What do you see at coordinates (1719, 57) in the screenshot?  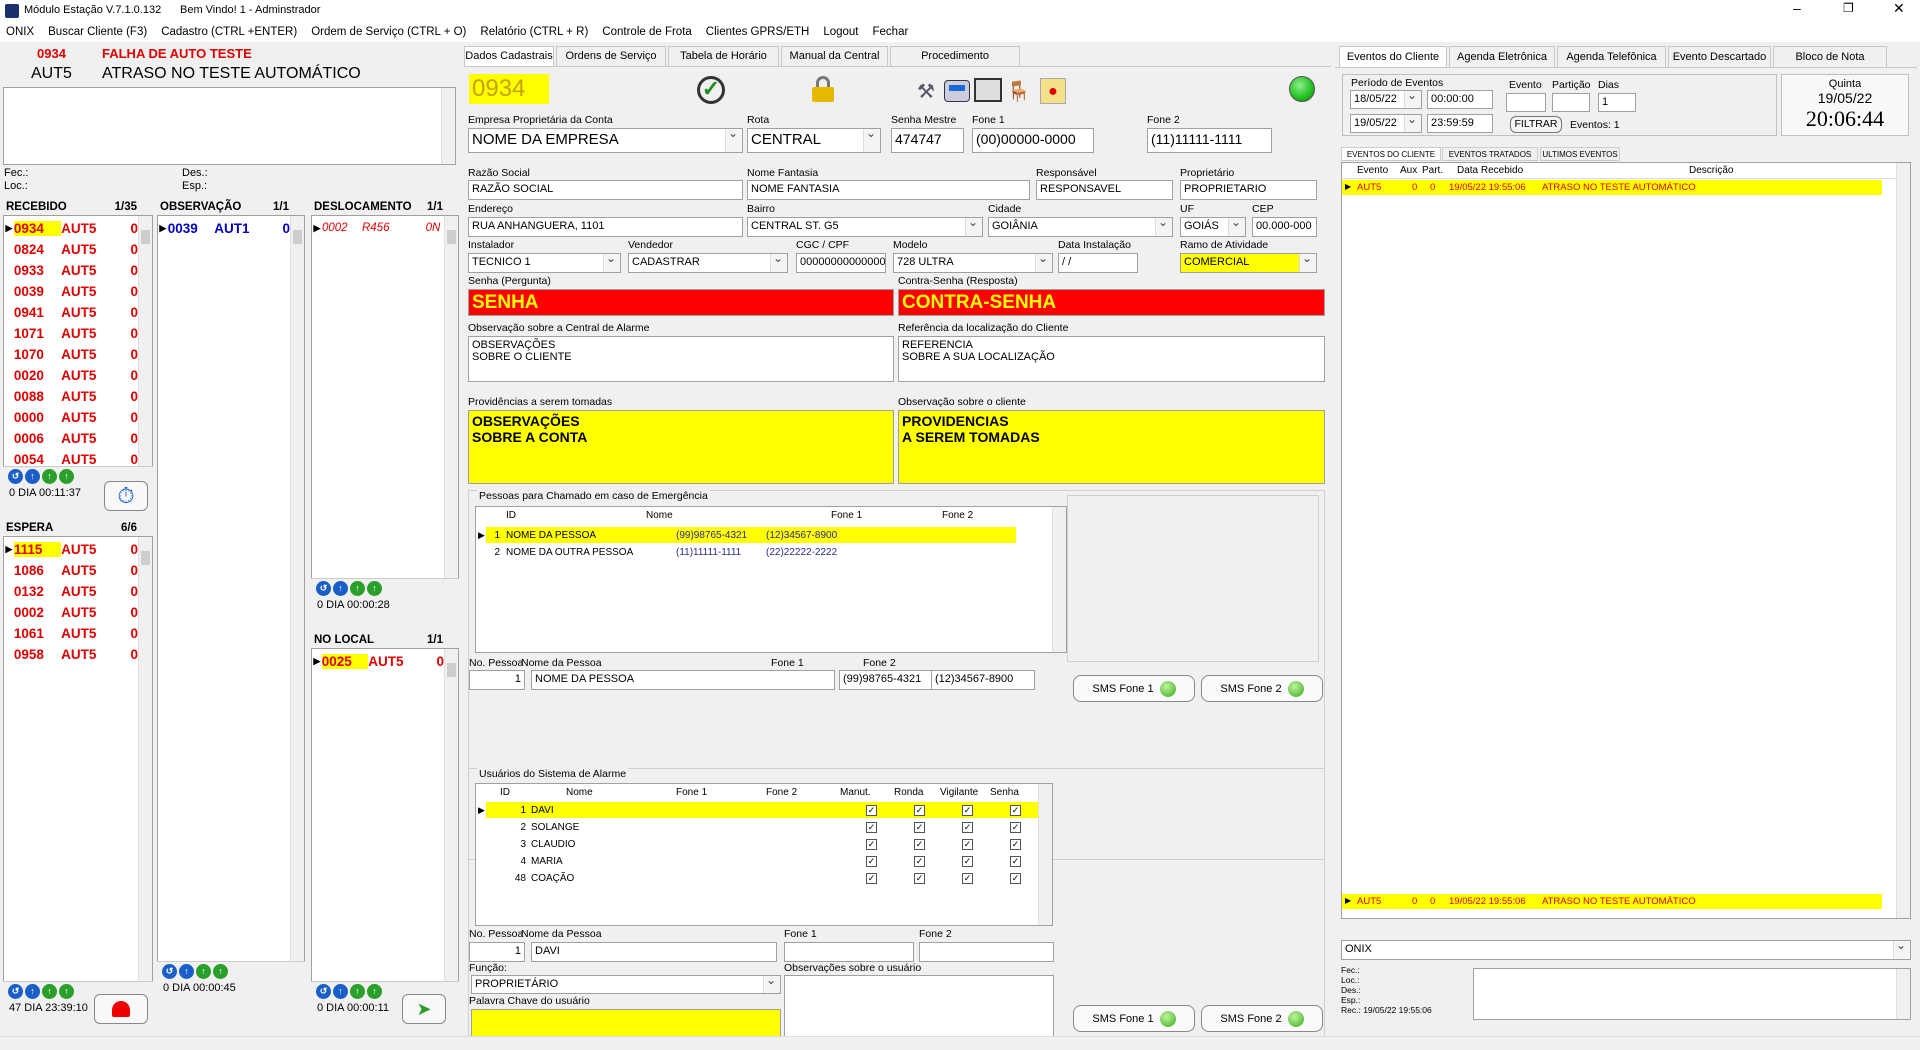 I see `right-tab-3: Evento Descartado` at bounding box center [1719, 57].